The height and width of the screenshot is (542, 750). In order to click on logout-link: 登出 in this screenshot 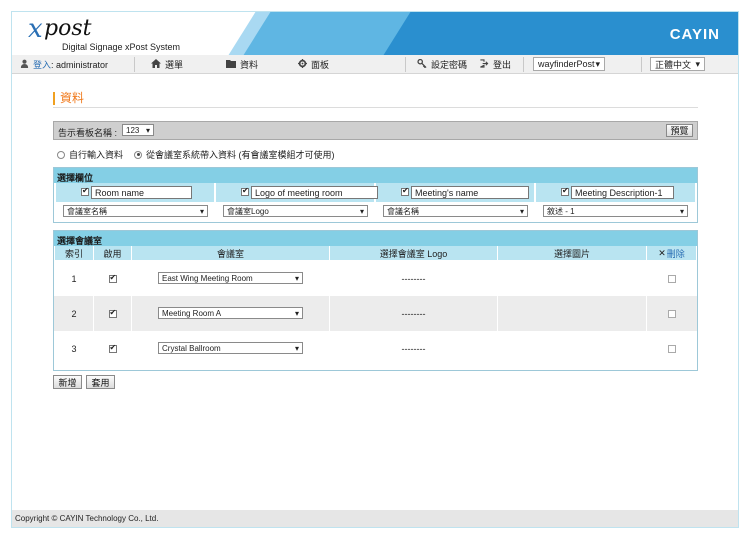, I will do `click(495, 64)`.